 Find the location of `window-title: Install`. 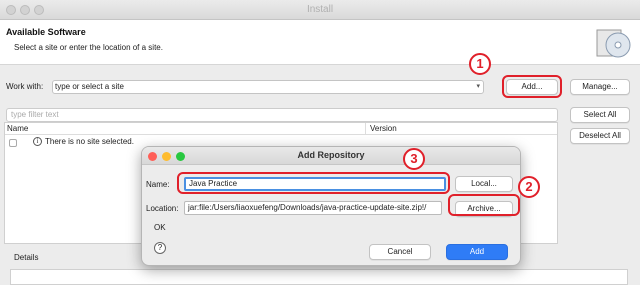

window-title: Install is located at coordinates (320, 9).